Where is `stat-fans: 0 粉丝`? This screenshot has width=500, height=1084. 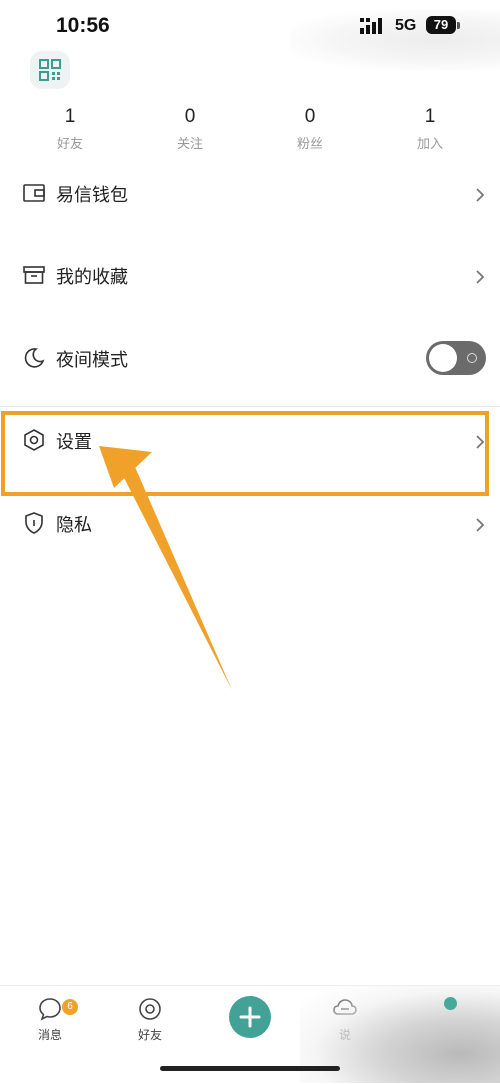 stat-fans: 0 粉丝 is located at coordinates (310, 130).